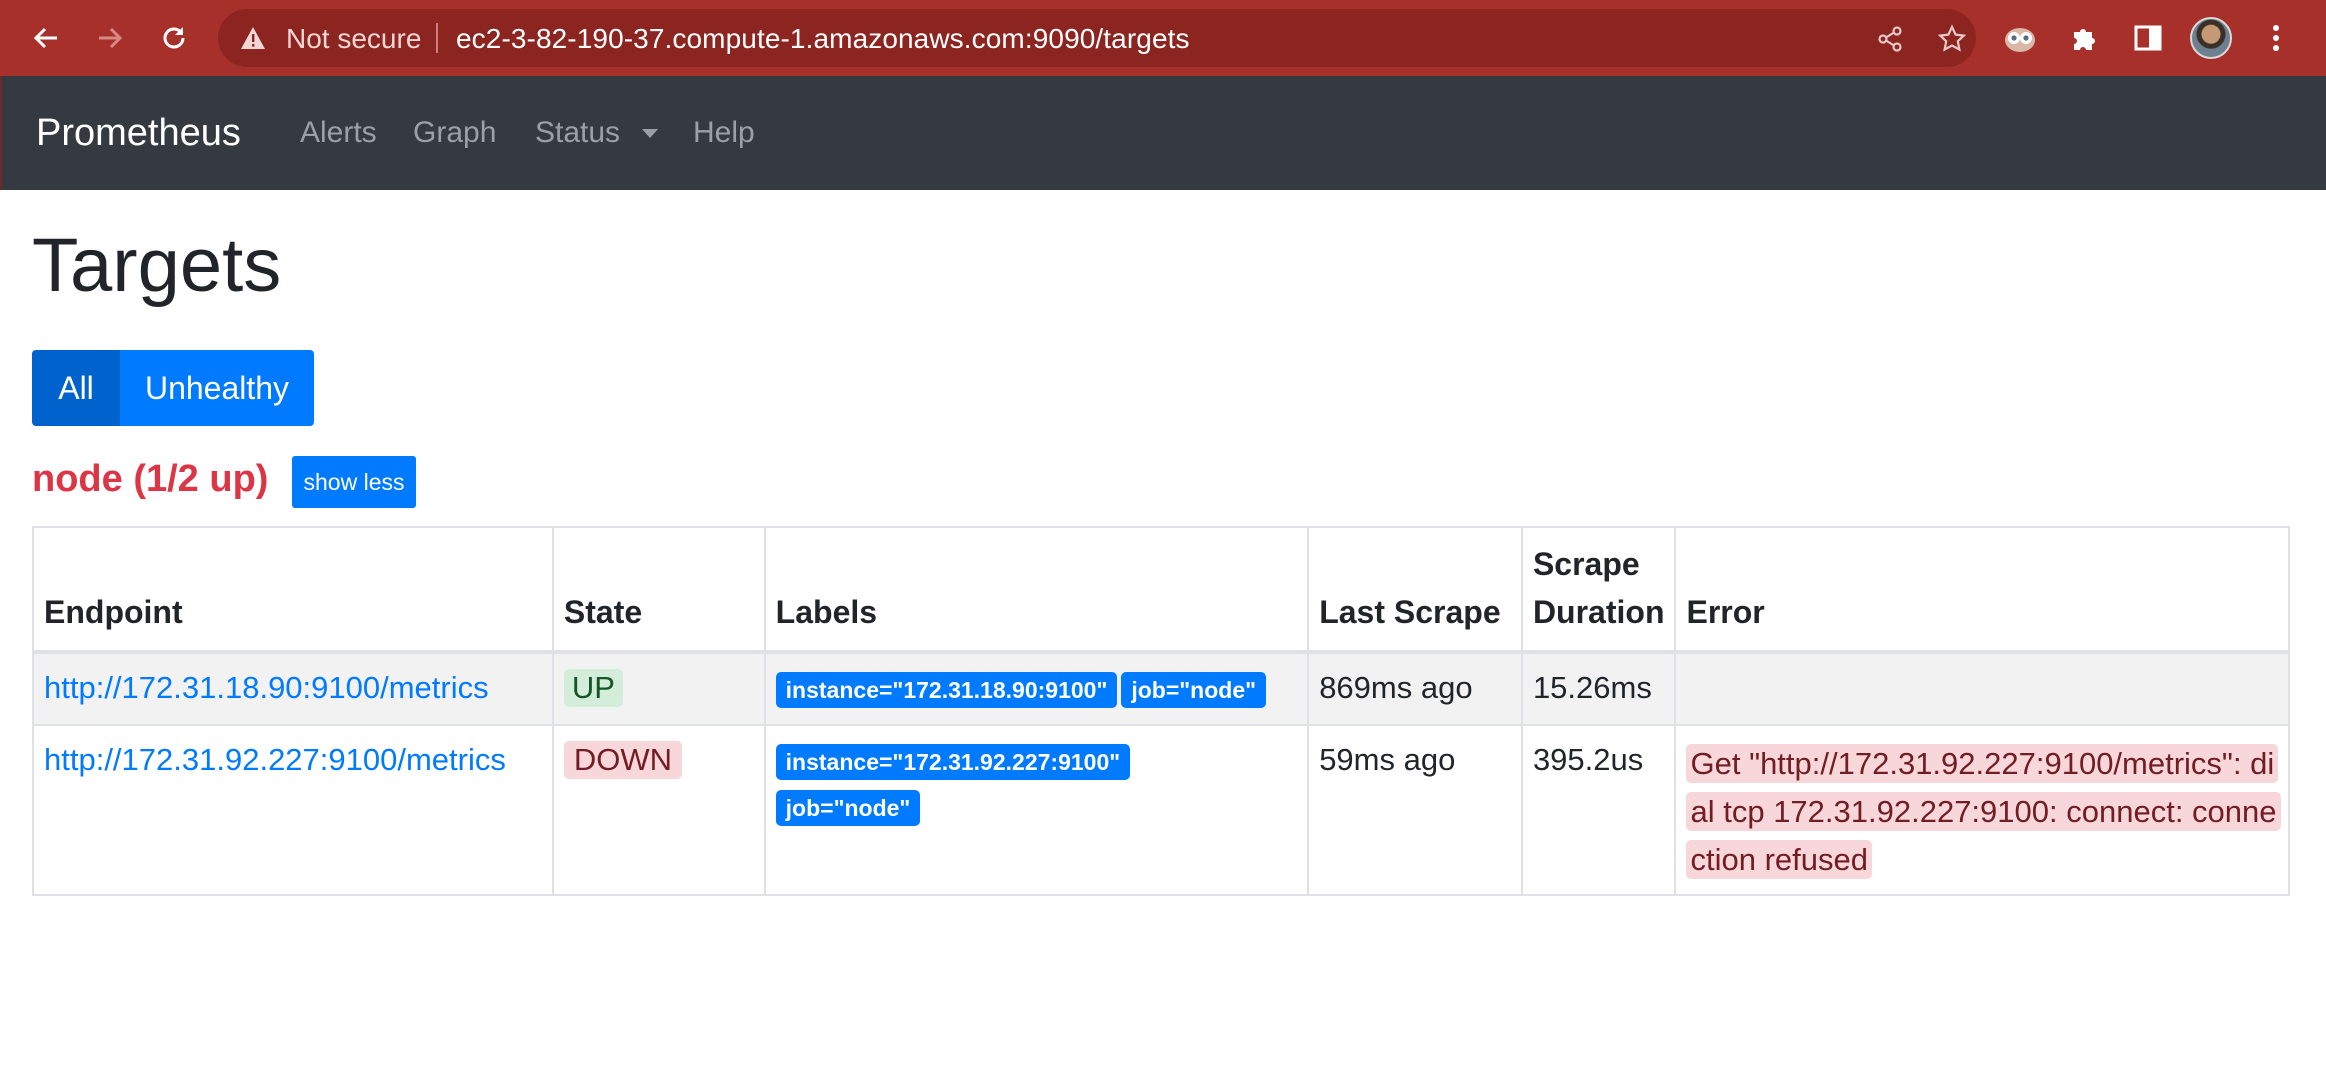  I want to click on scrape-duration-cell: 15.26ms, so click(1598, 688).